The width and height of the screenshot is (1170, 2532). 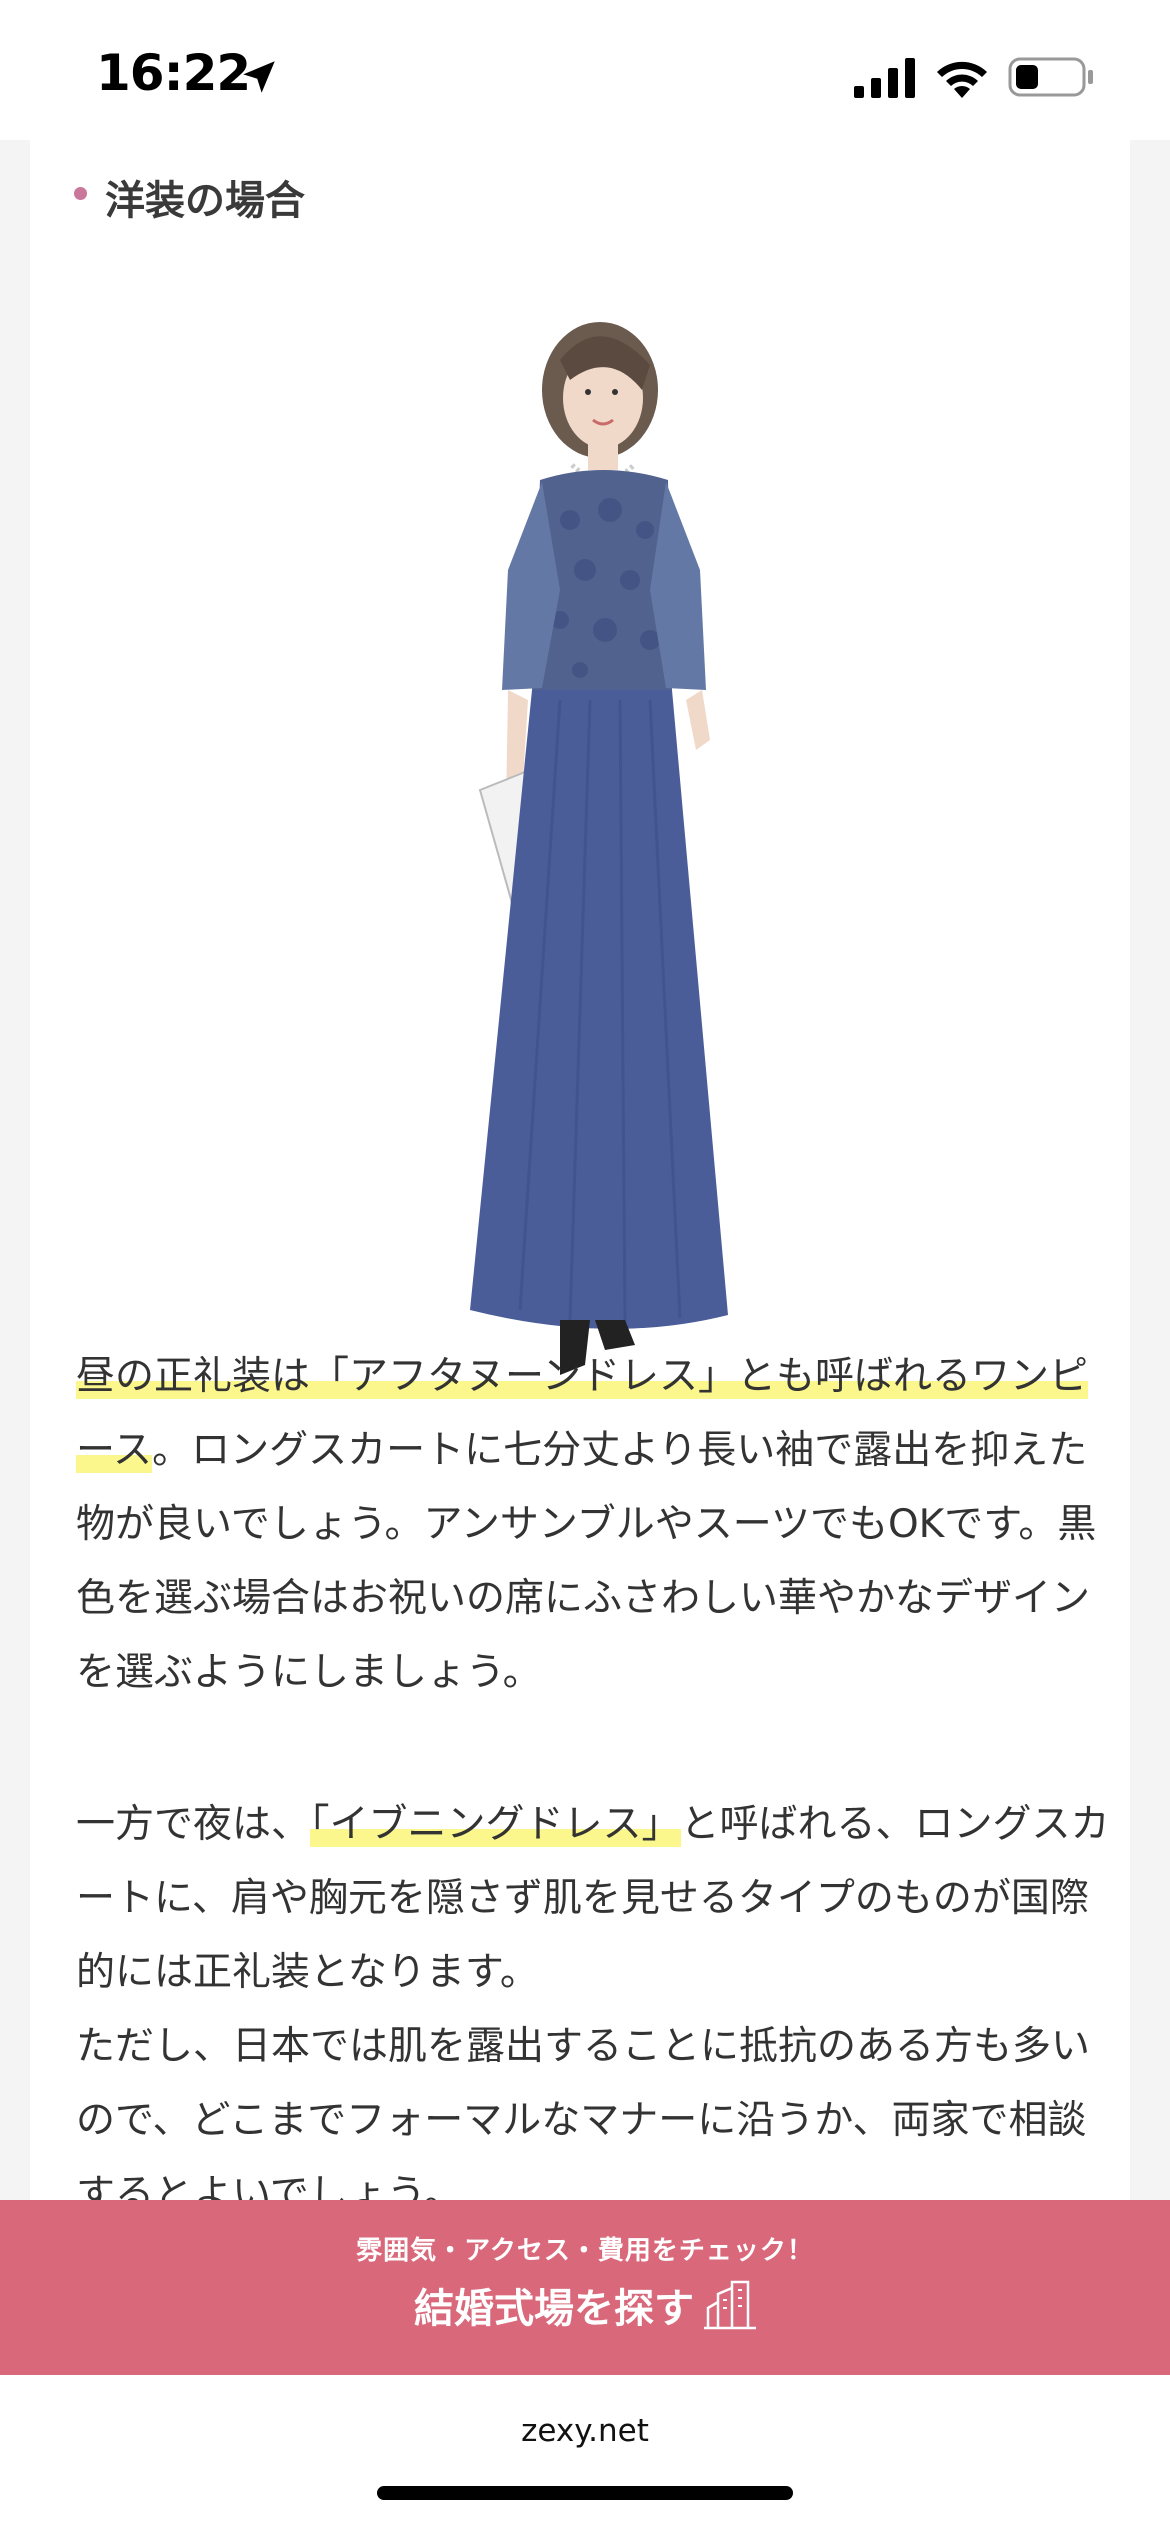 What do you see at coordinates (585, 2493) in the screenshot?
I see `home-indicator` at bounding box center [585, 2493].